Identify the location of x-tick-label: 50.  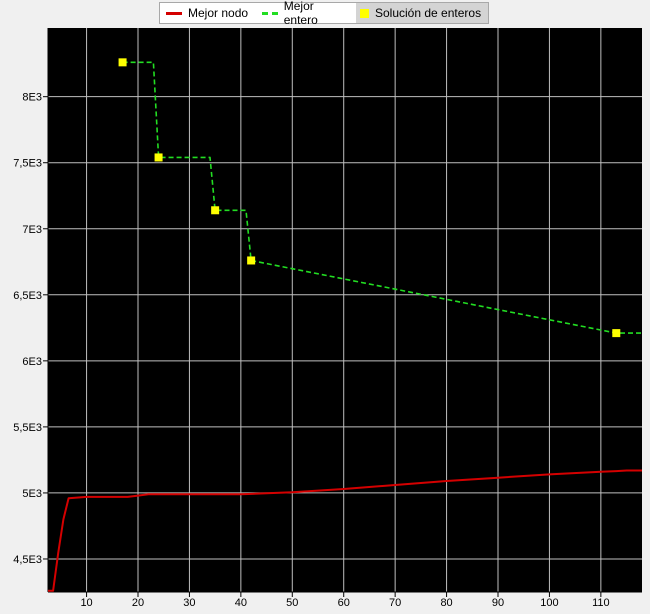
(292, 603).